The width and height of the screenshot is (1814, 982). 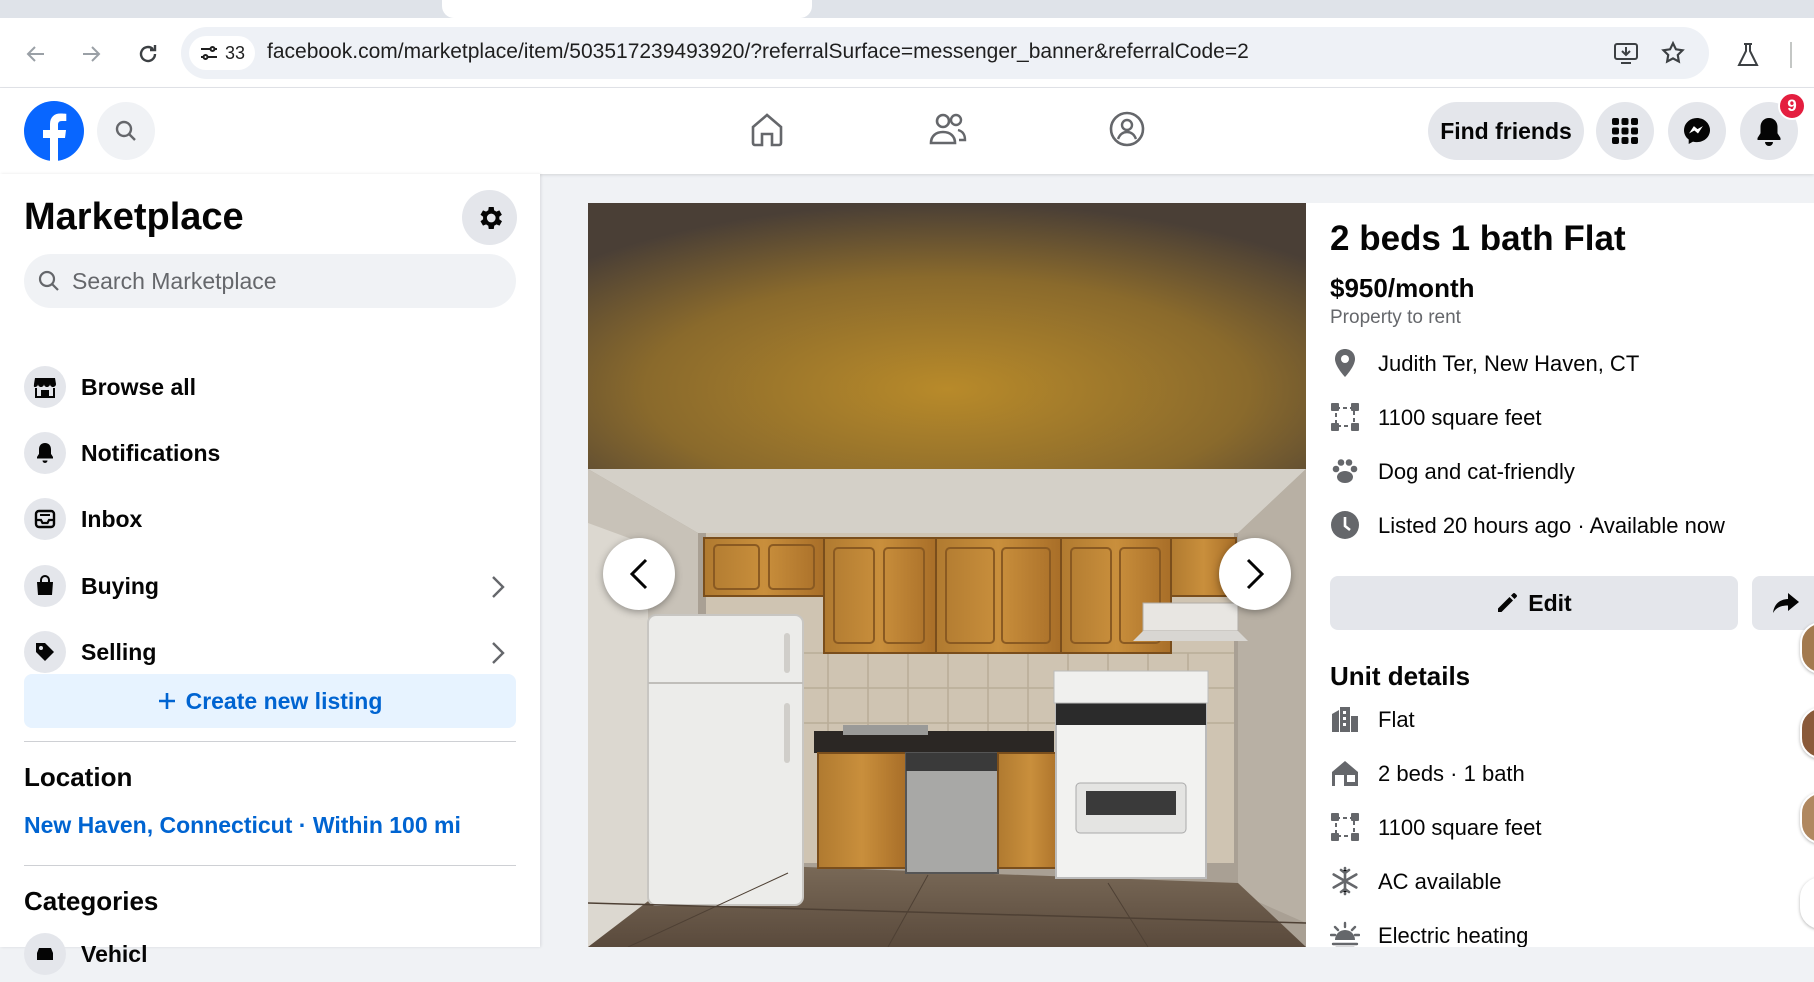 What do you see at coordinates (627, 9) in the screenshot?
I see `browser-tab-active` at bounding box center [627, 9].